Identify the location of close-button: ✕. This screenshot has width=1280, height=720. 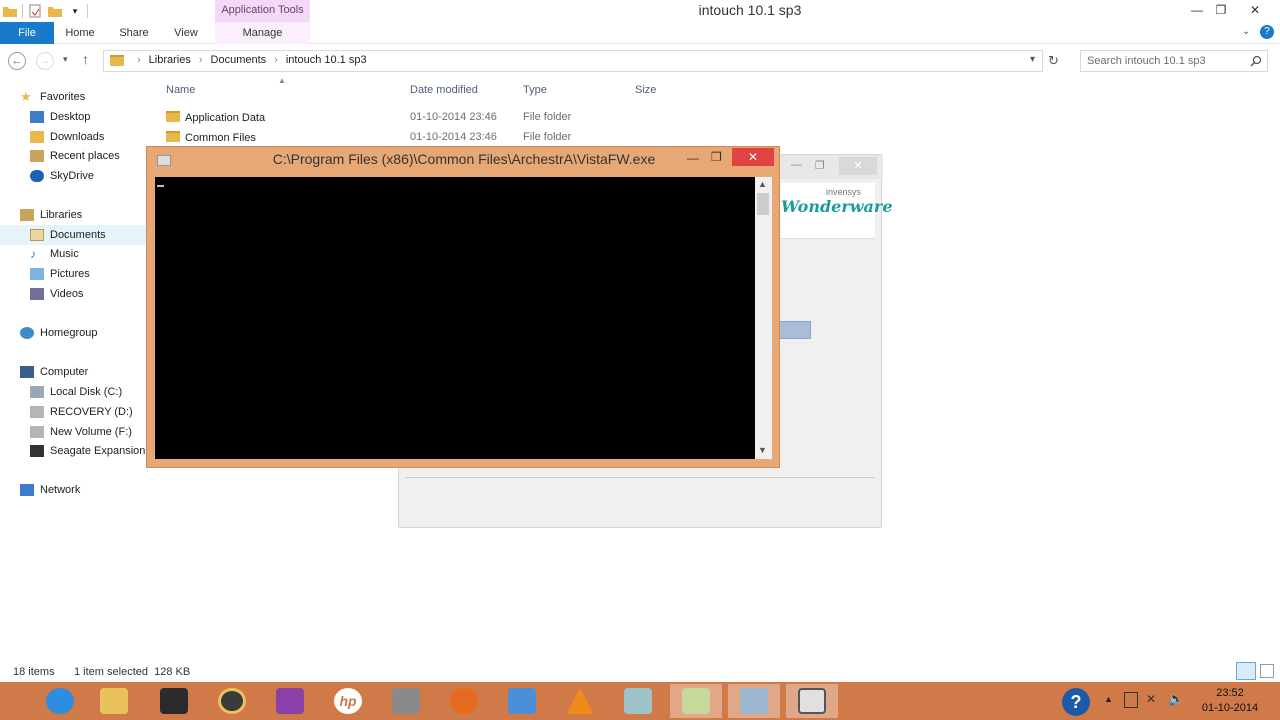
(1255, 10).